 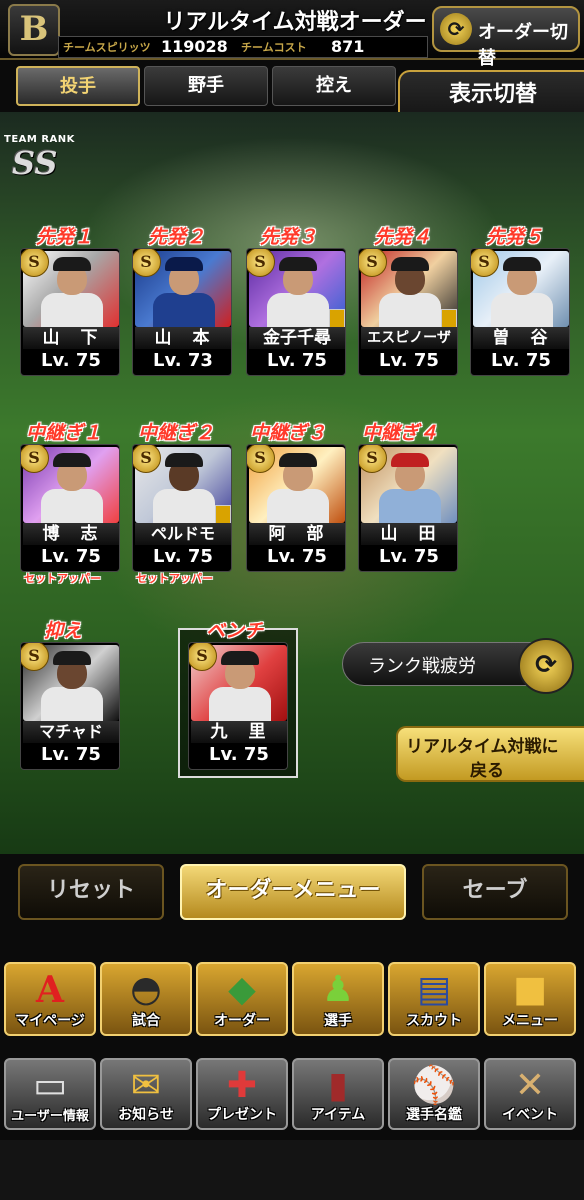 I want to click on field-diamond-icon: ◆, so click(x=242, y=989).